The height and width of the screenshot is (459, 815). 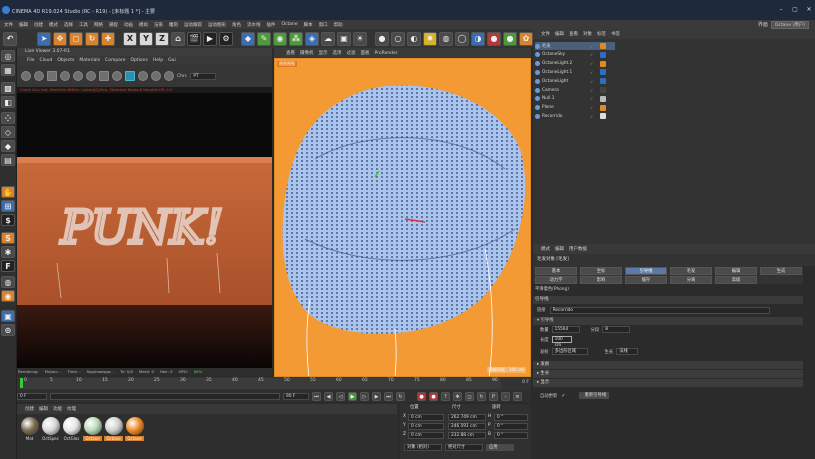 What do you see at coordinates (46, 60) in the screenshot?
I see `lv-menu-item-1: Cloud` at bounding box center [46, 60].